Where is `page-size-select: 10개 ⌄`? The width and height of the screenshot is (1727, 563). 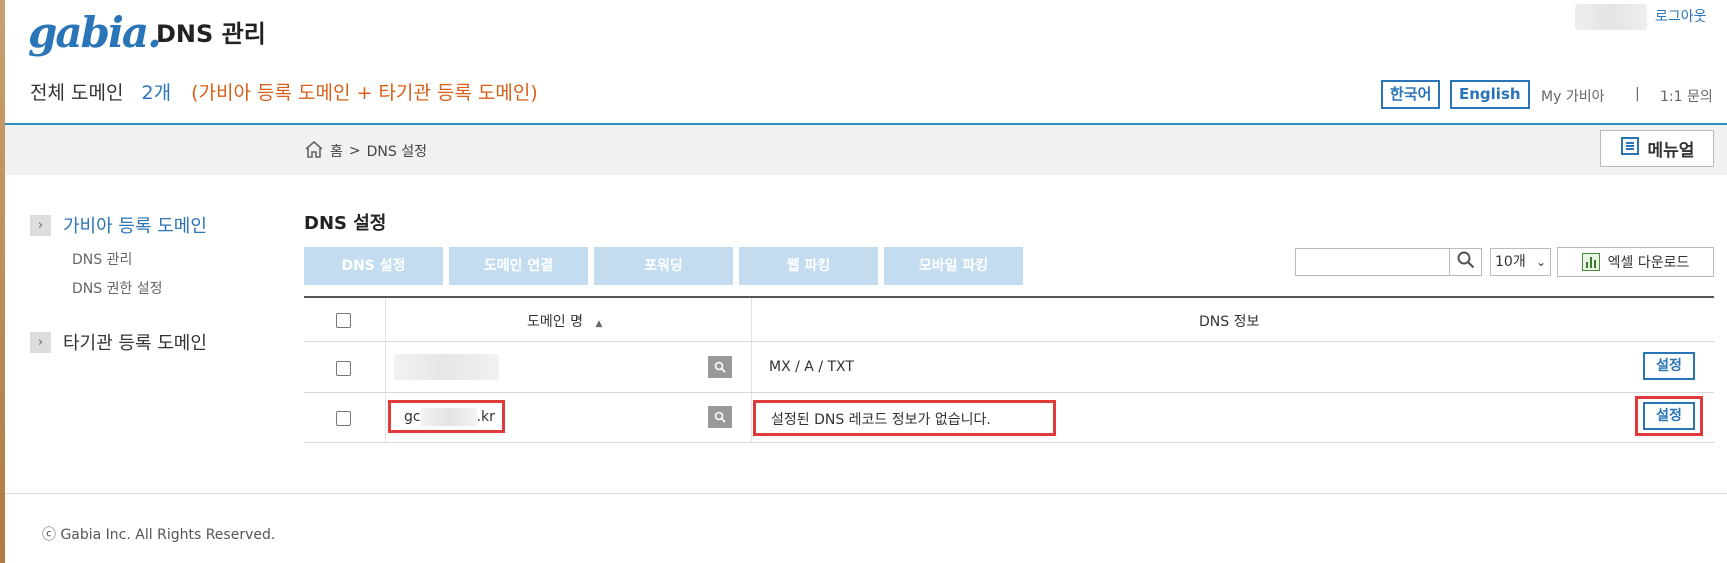
page-size-select: 10개 ⌄ is located at coordinates (1520, 262).